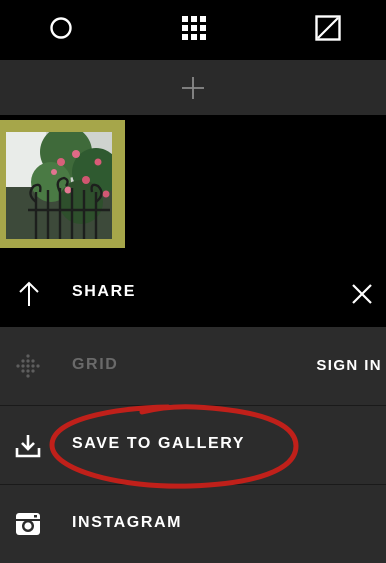 This screenshot has width=386, height=563. I want to click on photo-thumbnail, so click(62, 184).